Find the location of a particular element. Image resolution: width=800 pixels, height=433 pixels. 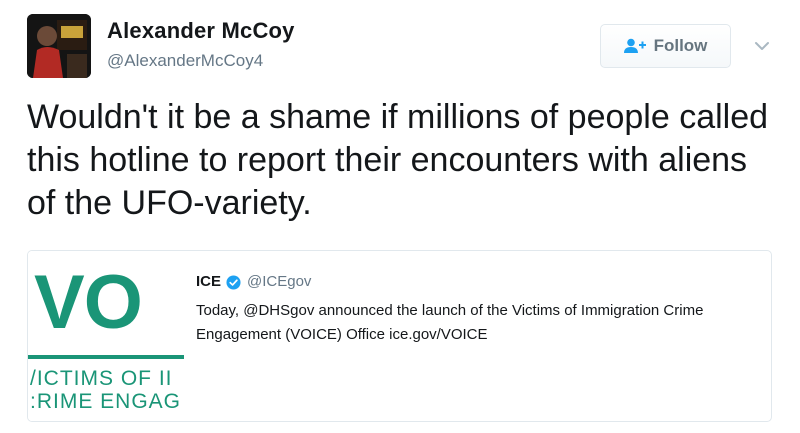

image-text-line-2: :RIME ENGAG is located at coordinates (106, 401).